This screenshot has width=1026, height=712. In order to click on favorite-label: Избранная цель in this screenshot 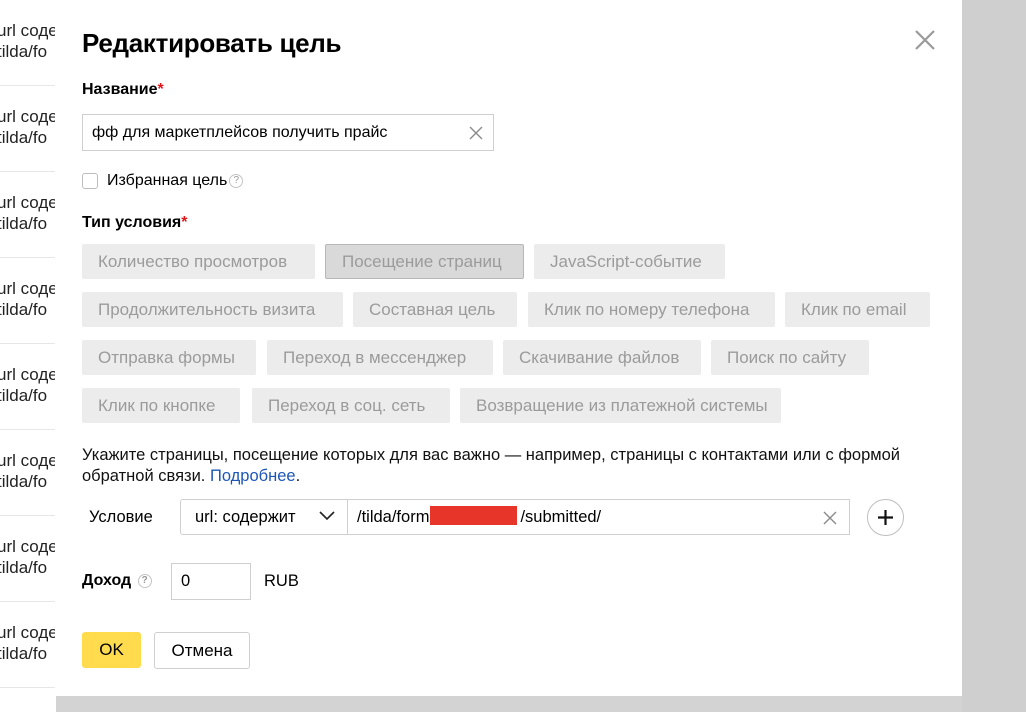, I will do `click(167, 180)`.